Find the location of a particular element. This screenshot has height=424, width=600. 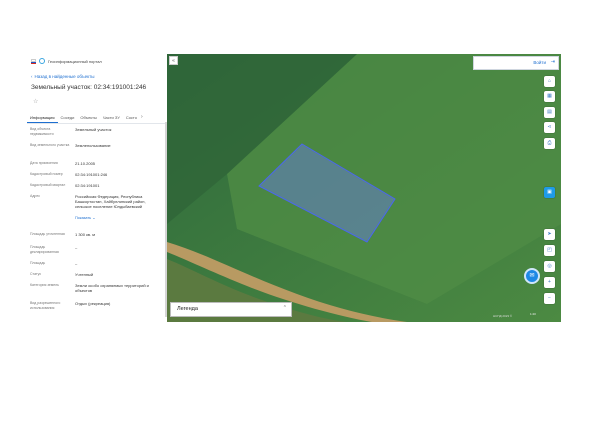

info-label: Категория земель is located at coordinates (44, 285).